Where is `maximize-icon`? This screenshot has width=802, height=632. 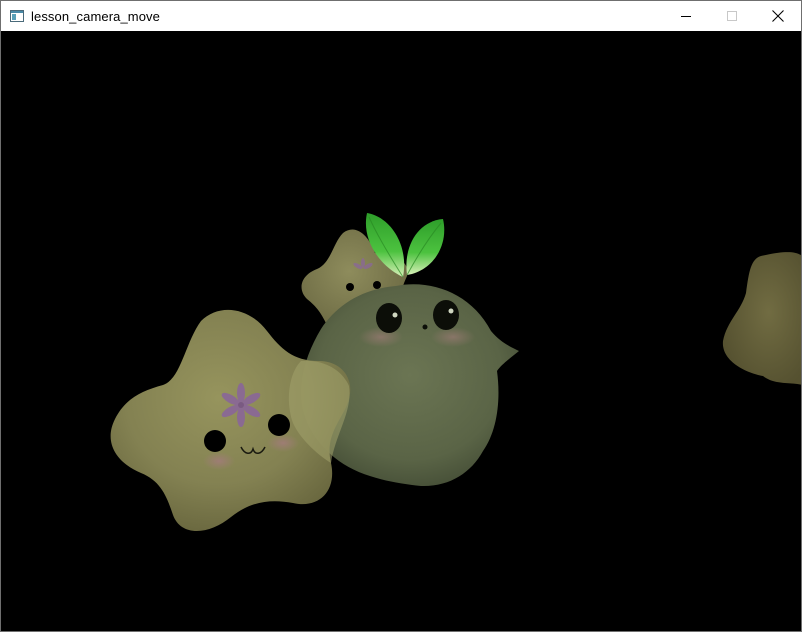 maximize-icon is located at coordinates (732, 16).